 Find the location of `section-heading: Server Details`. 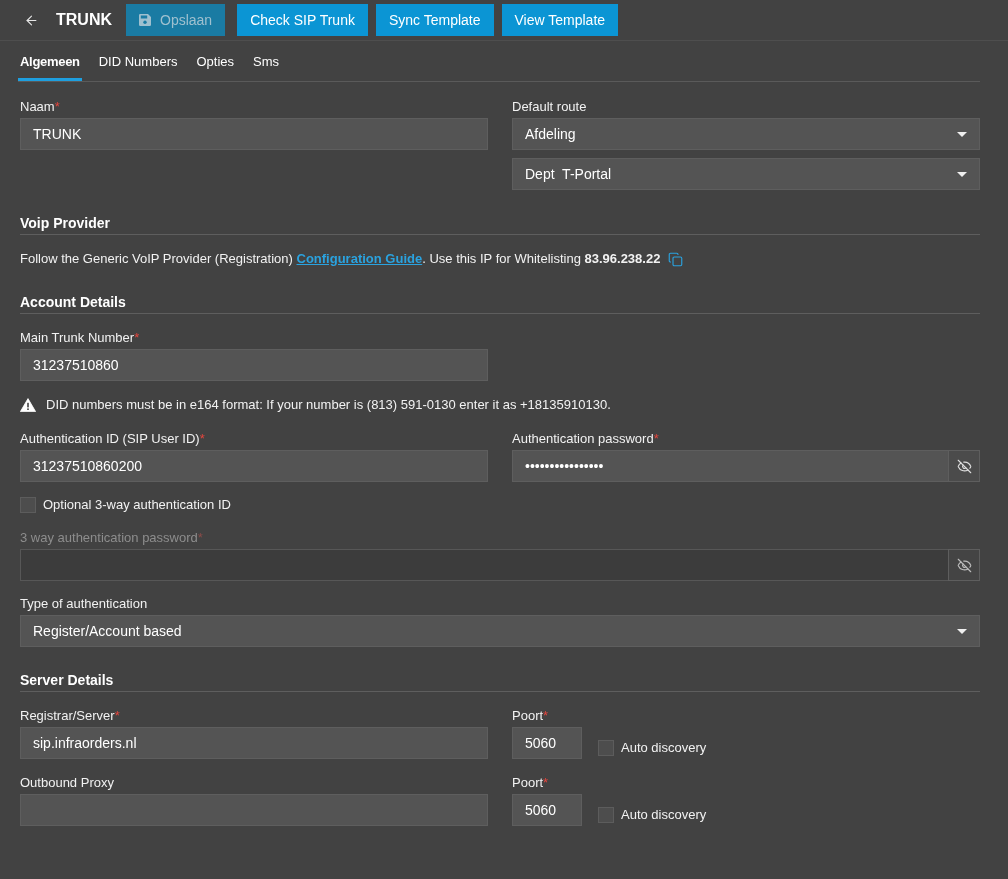

section-heading: Server Details is located at coordinates (500, 682).